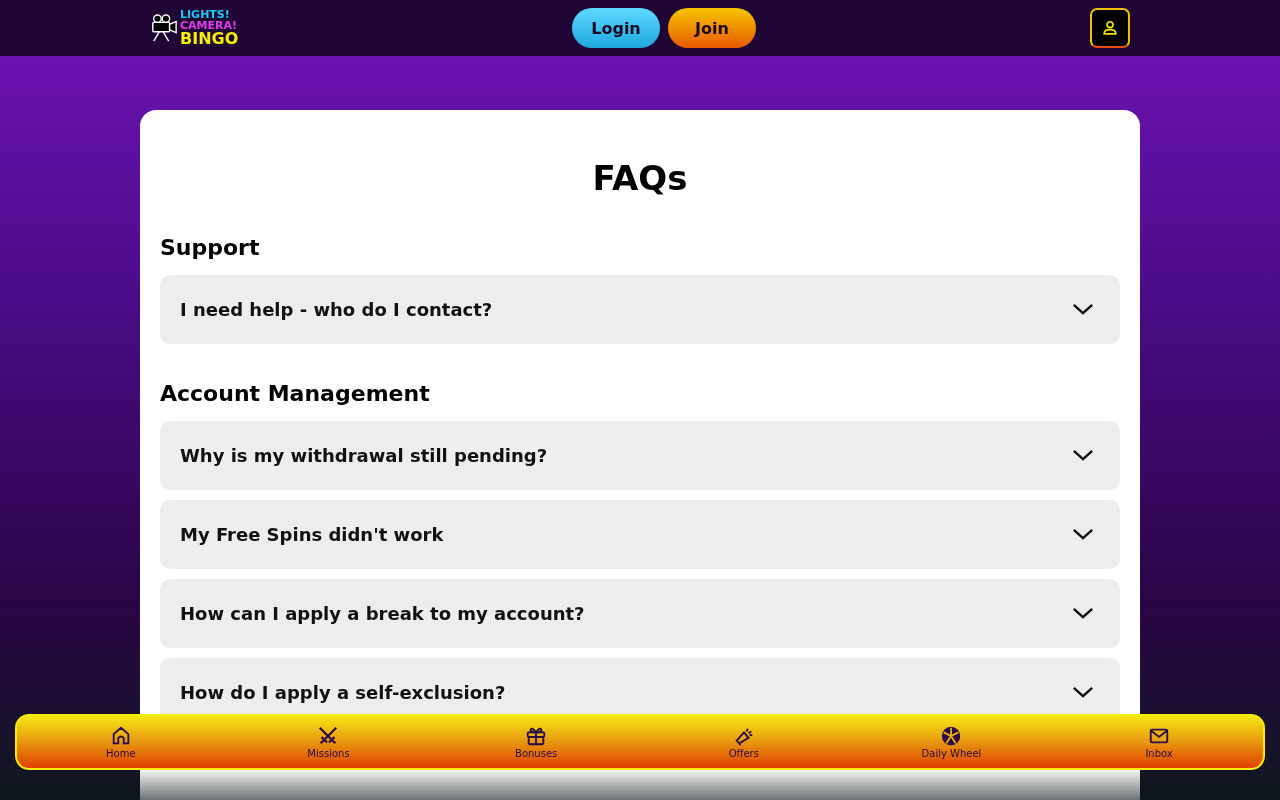 The image size is (1280, 800). Describe the element at coordinates (712, 28) in the screenshot. I see `join-button: Join` at that location.